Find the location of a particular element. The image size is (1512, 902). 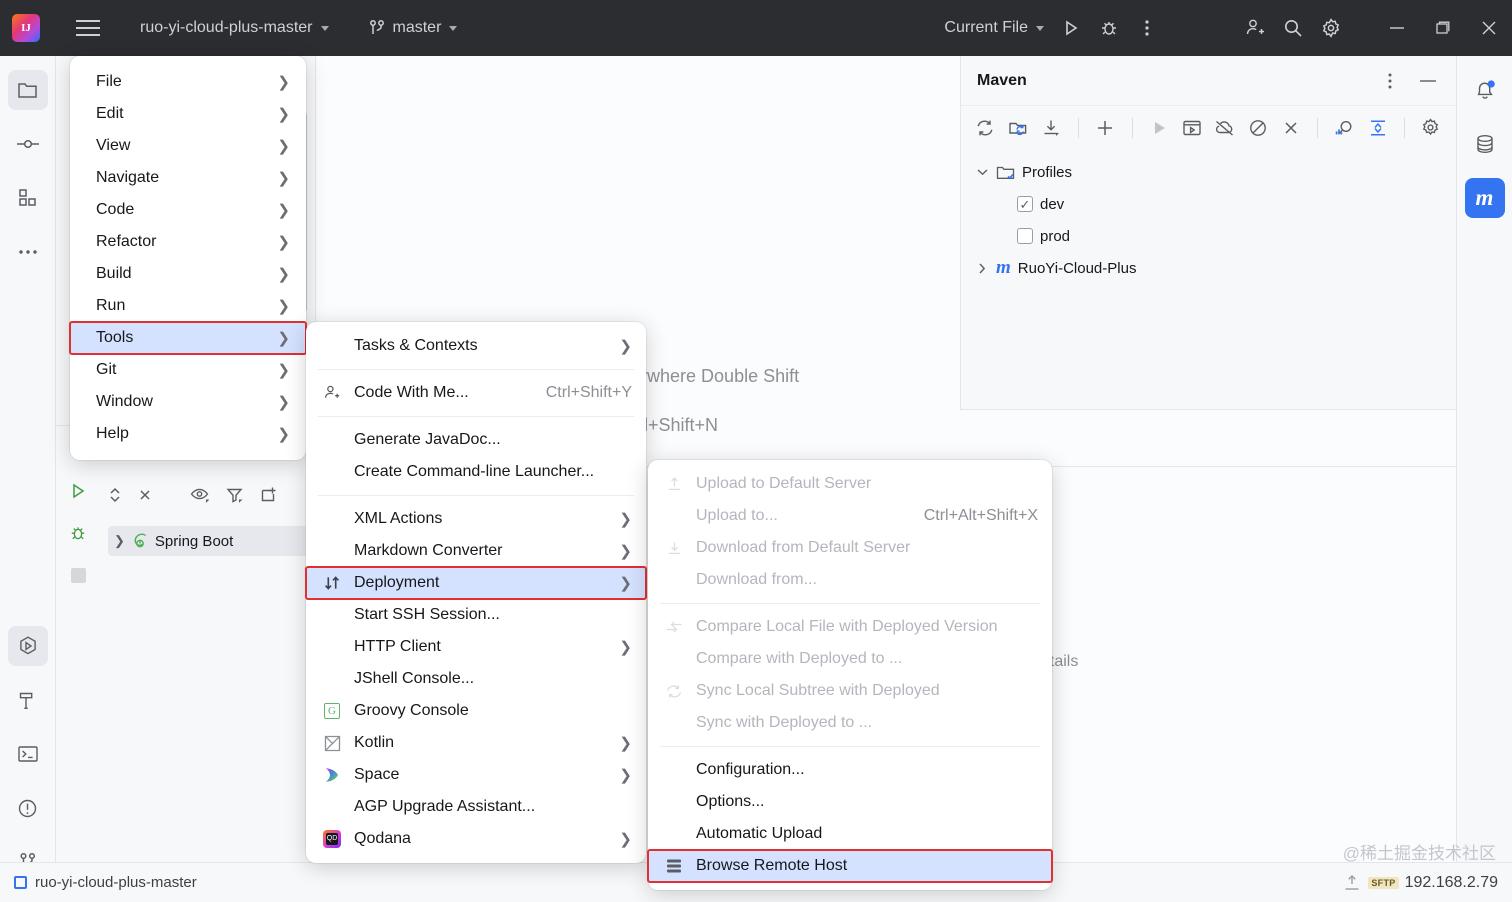

menu-item-git: Git ❯ is located at coordinates (188, 370).